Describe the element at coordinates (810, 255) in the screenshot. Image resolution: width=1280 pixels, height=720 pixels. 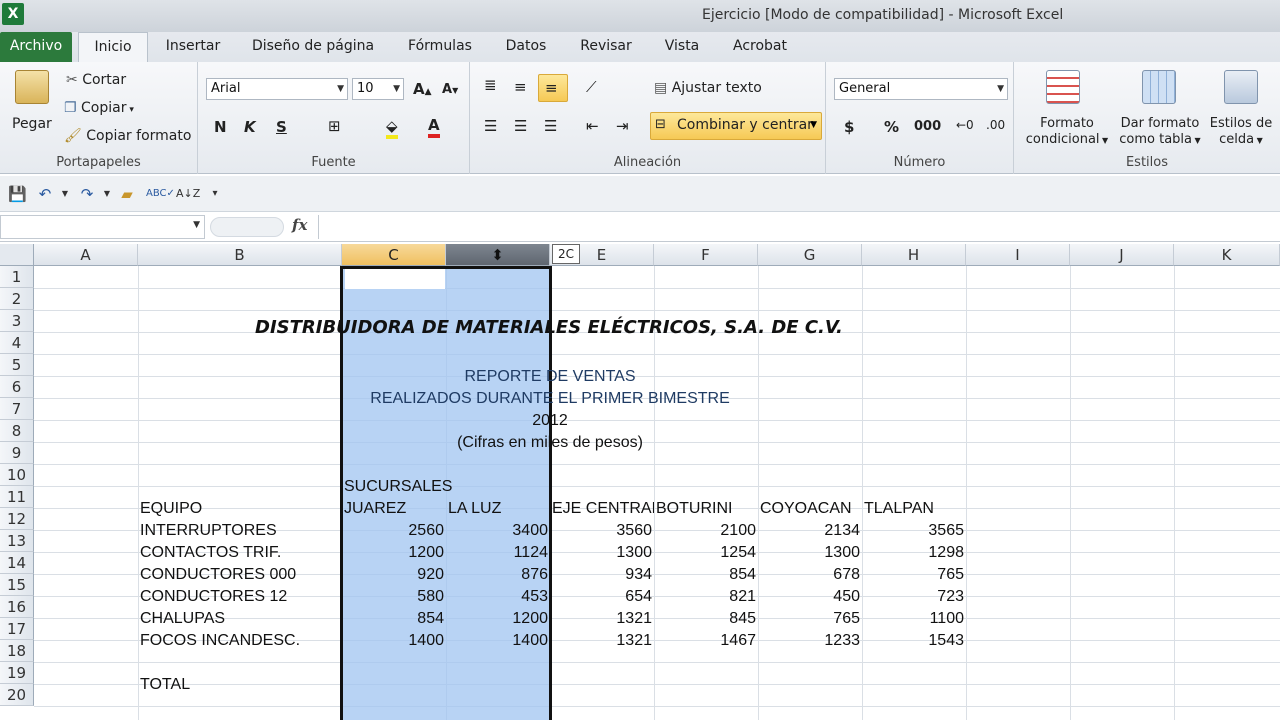
I see `column-header-g: G` at that location.